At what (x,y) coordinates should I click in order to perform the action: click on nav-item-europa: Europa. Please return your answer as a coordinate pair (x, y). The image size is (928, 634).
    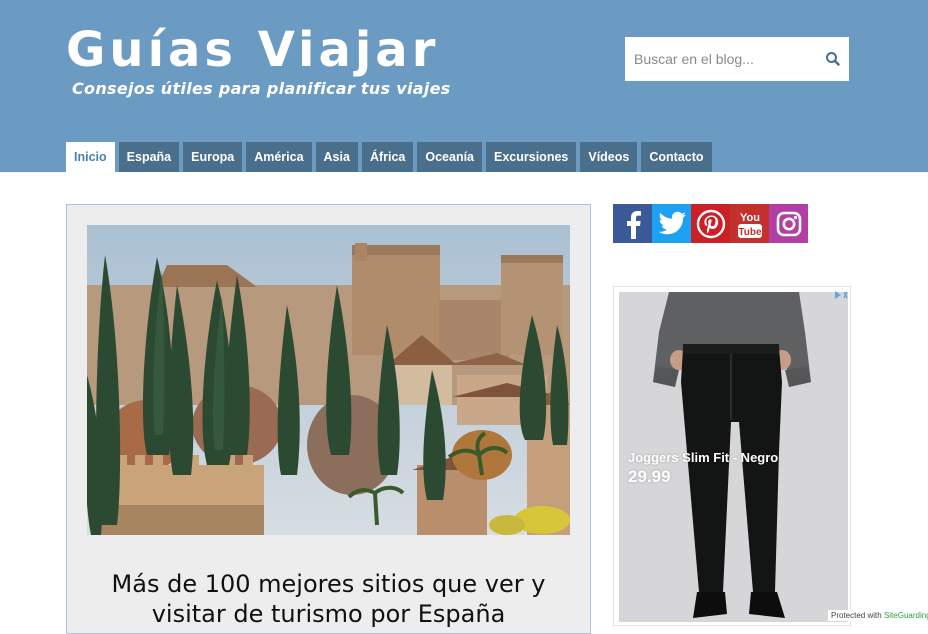
    Looking at the image, I should click on (213, 157).